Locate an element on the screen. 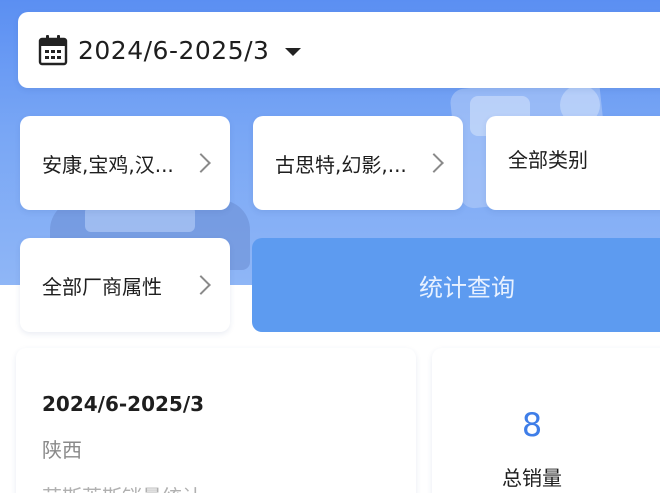 This screenshot has width=660, height=493. calendar-icon is located at coordinates (53, 50).